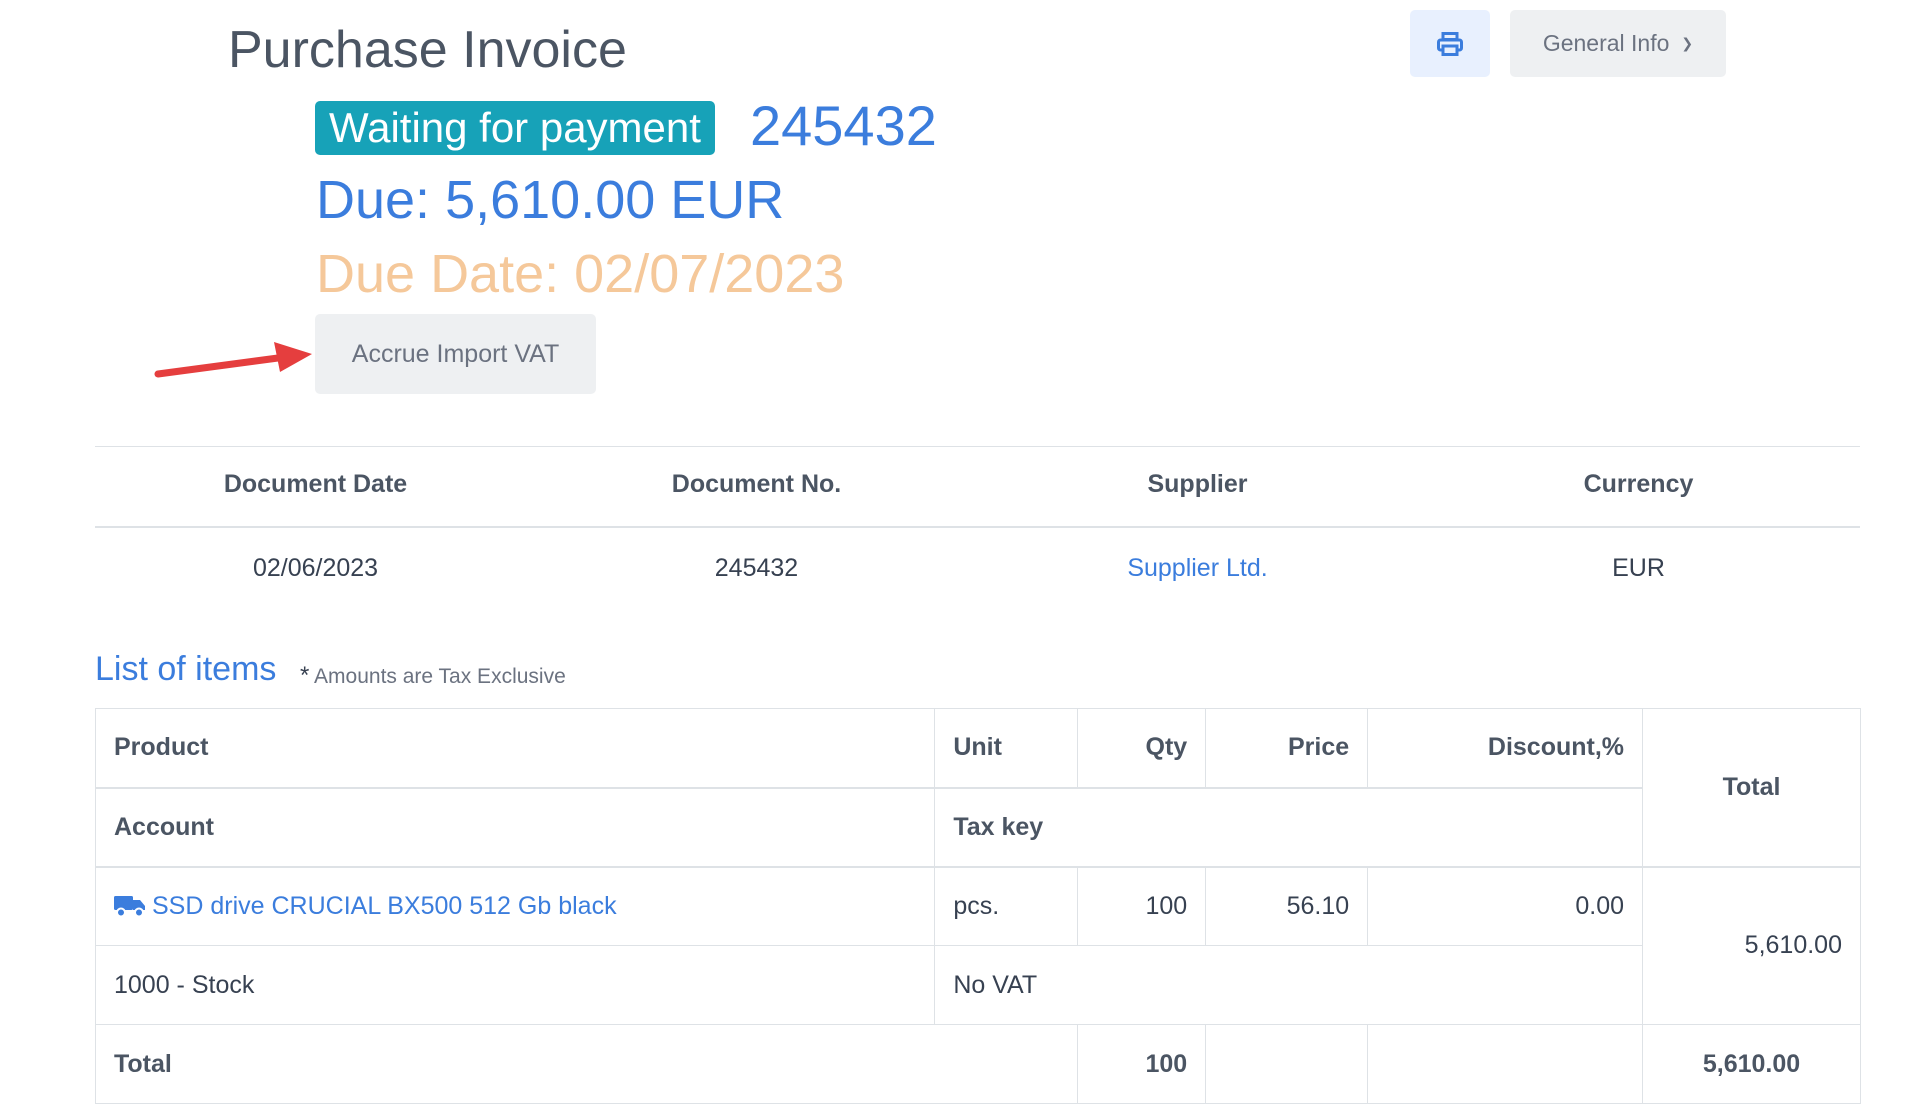 The image size is (1915, 1116). I want to click on col-total: Total, so click(1751, 787).